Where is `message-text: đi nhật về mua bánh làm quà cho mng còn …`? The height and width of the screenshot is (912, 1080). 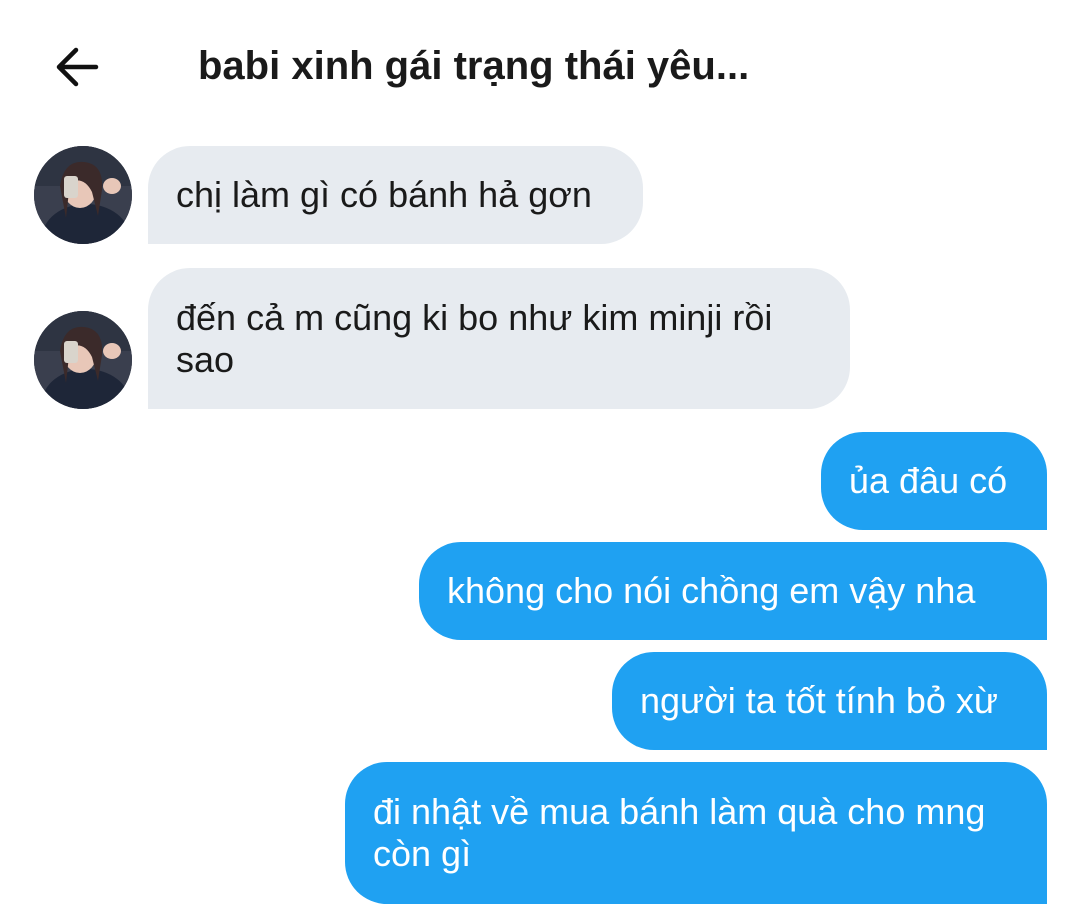 message-text: đi nhật về mua bánh làm quà cho mng còn … is located at coordinates (679, 832).